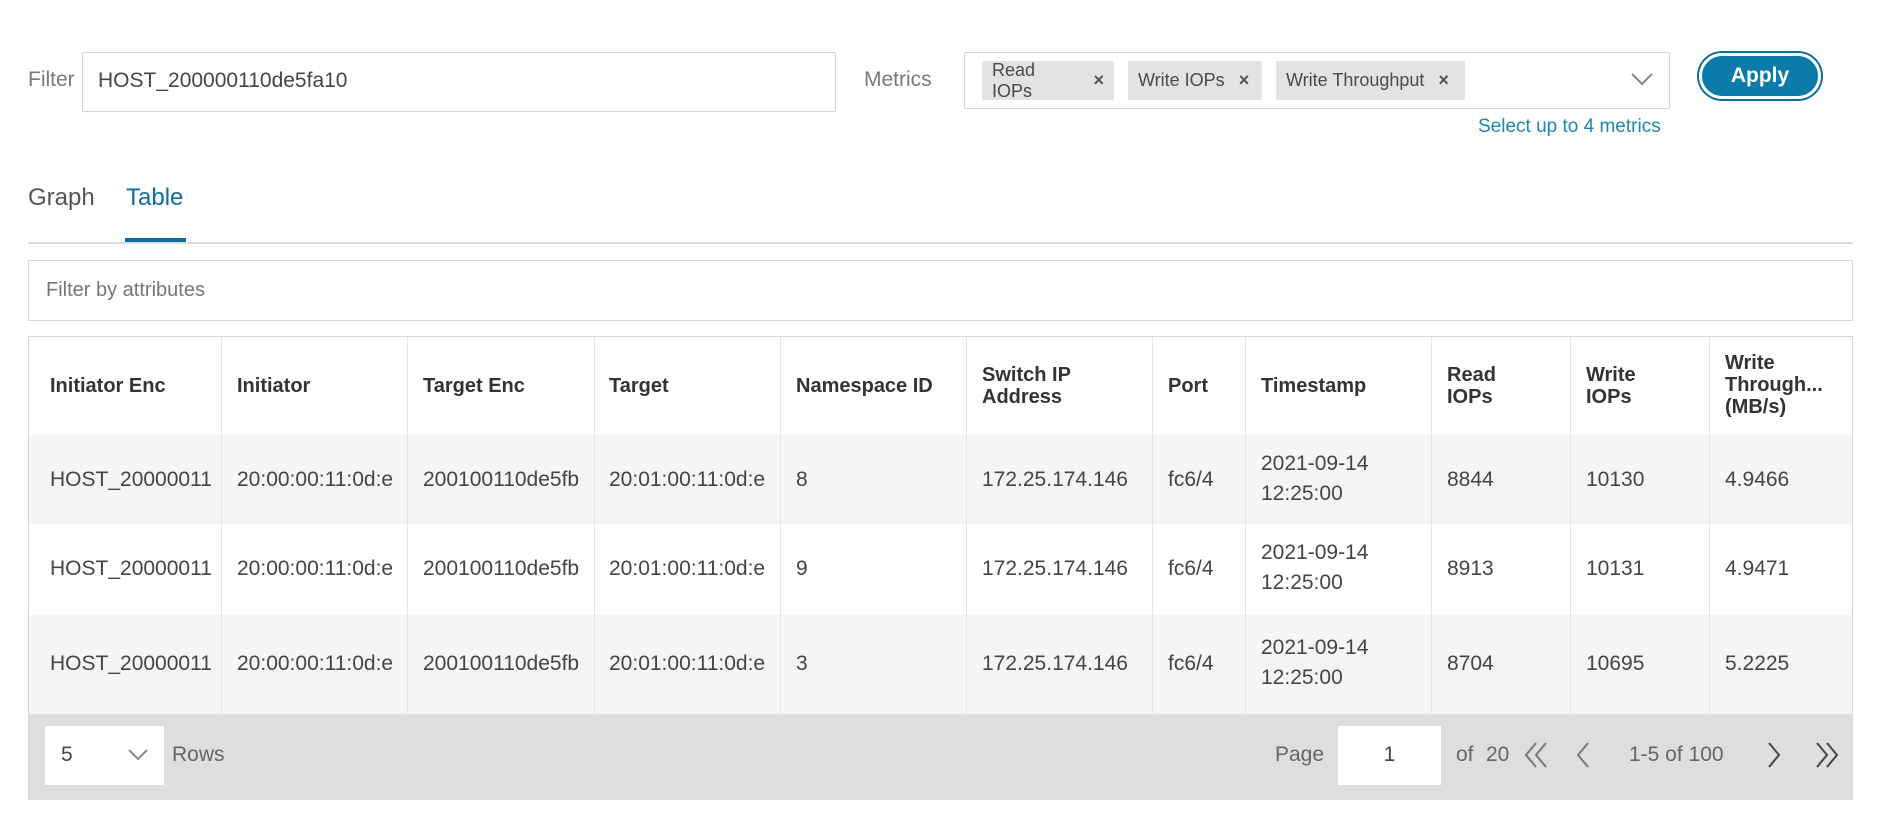  Describe the element at coordinates (474, 386) in the screenshot. I see `col-header-target-enc: Target Enc` at that location.